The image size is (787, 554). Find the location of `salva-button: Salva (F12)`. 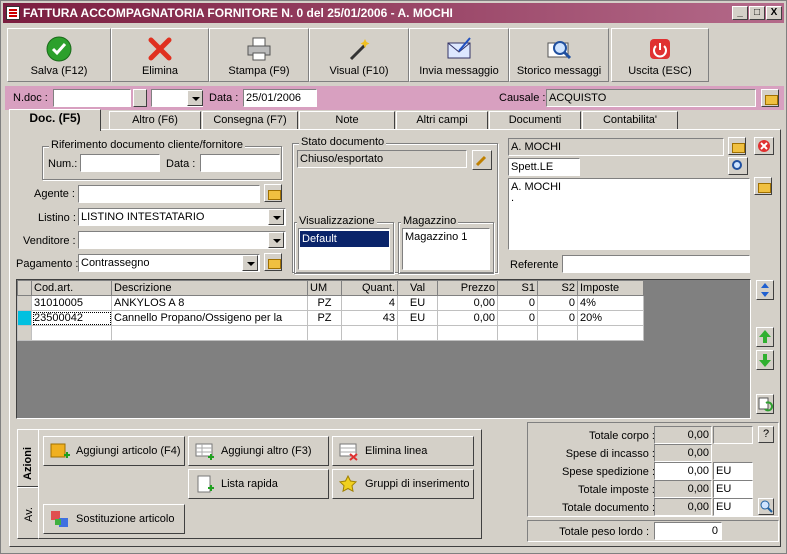

salva-button: Salva (F12) is located at coordinates (59, 55).